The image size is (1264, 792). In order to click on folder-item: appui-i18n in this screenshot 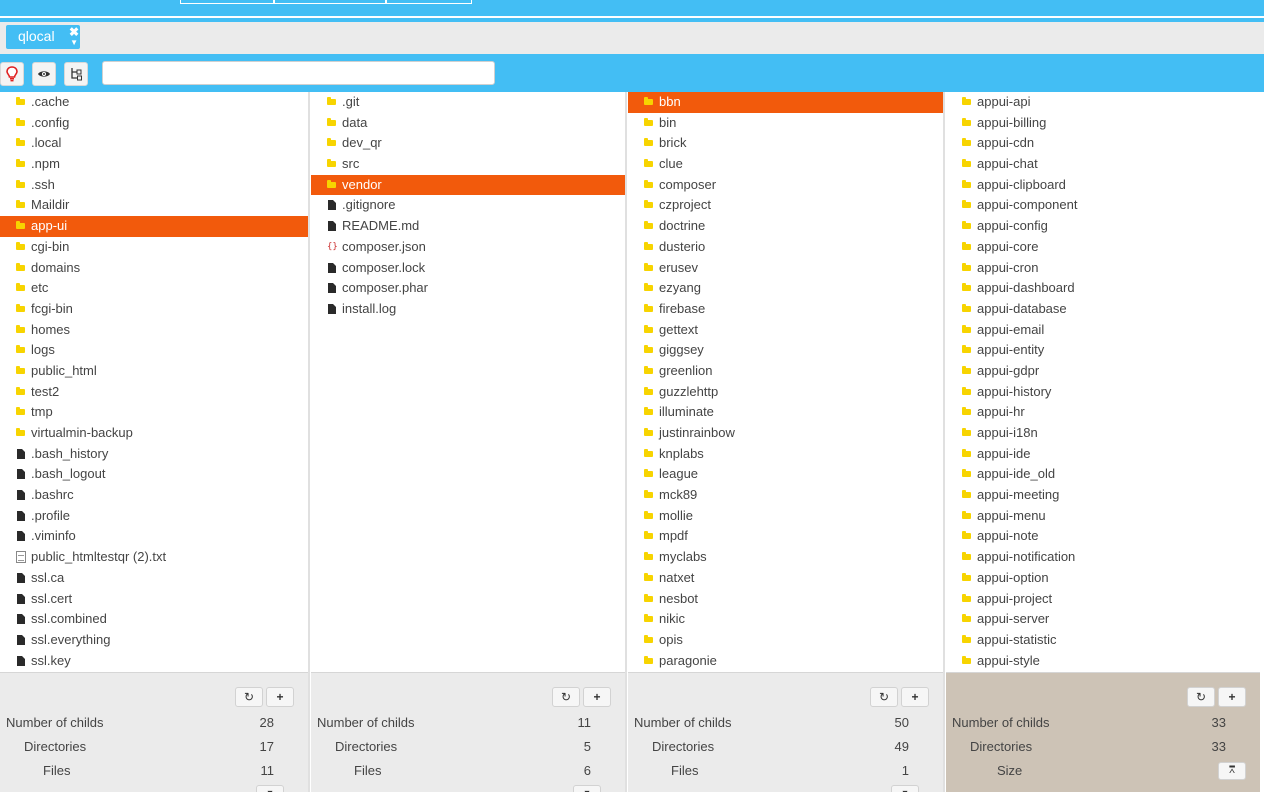, I will do `click(1103, 433)`.